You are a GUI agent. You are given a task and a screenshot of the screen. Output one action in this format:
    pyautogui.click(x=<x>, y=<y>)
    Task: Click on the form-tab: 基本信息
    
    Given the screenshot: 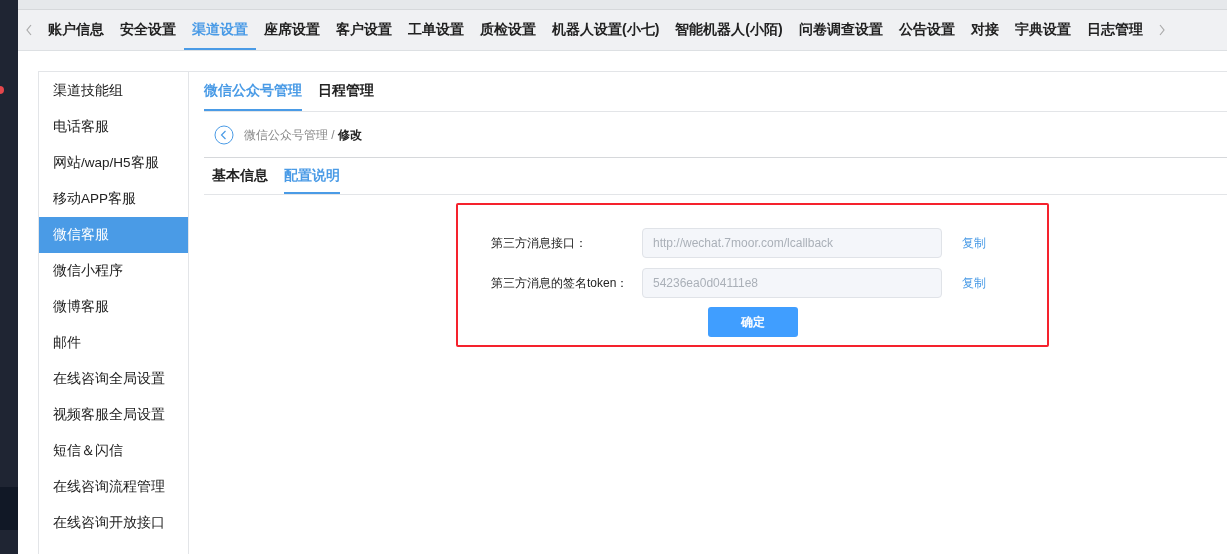 What is the action you would take?
    pyautogui.click(x=240, y=176)
    